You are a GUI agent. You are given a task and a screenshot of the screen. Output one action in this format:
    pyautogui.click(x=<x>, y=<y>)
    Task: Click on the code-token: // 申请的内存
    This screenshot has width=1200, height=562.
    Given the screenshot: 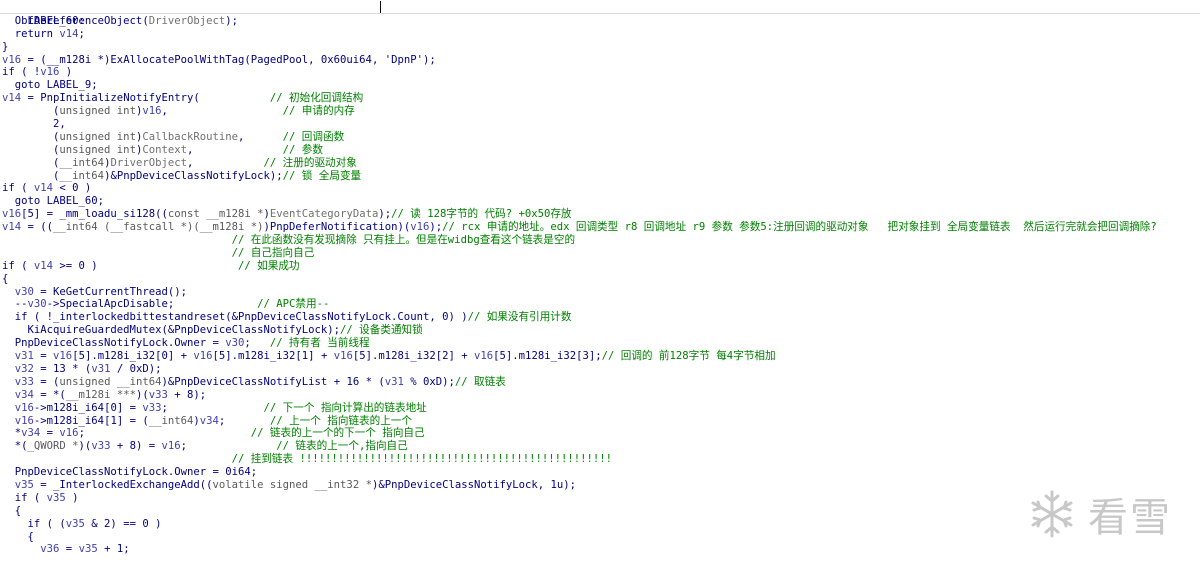 What is the action you would take?
    pyautogui.click(x=318, y=111)
    